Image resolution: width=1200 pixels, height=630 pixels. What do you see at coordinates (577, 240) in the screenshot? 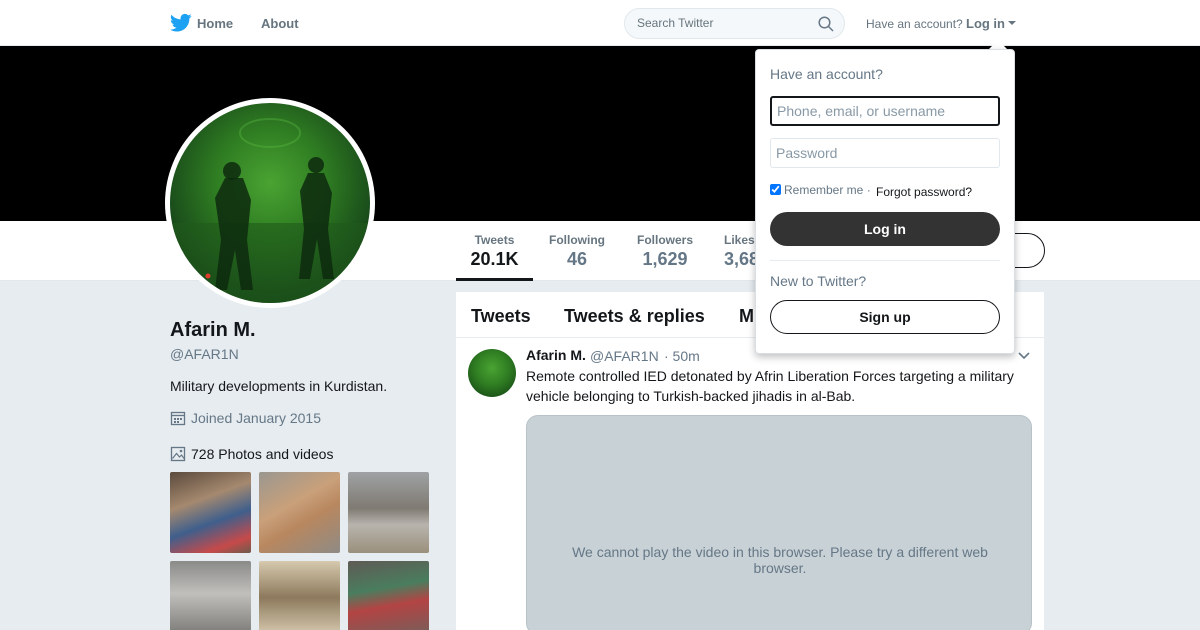
I see `stat-label: Following` at bounding box center [577, 240].